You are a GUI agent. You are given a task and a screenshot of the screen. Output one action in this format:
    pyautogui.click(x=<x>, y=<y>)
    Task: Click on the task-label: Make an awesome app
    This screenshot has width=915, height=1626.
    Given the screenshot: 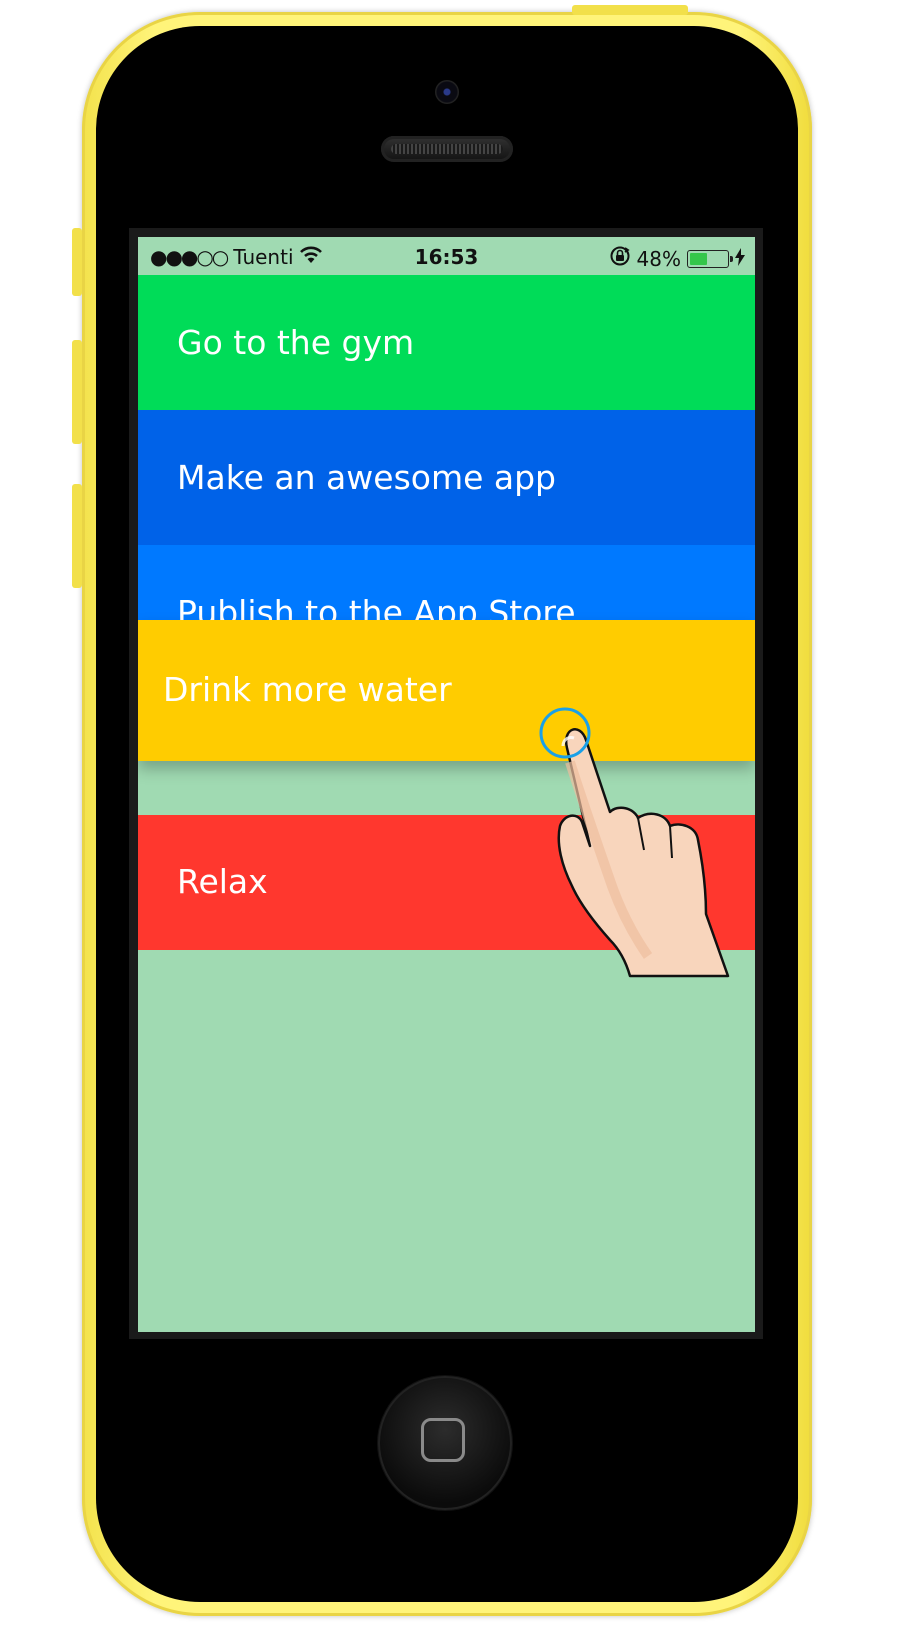 What is the action you would take?
    pyautogui.click(x=367, y=477)
    